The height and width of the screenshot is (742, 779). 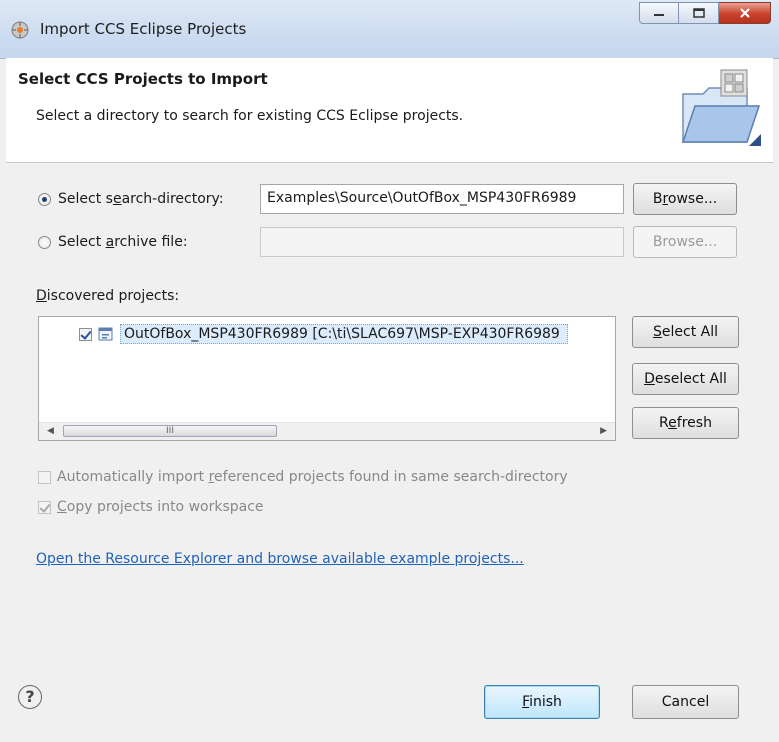 I want to click on scroll-thumb: III, so click(x=170, y=431).